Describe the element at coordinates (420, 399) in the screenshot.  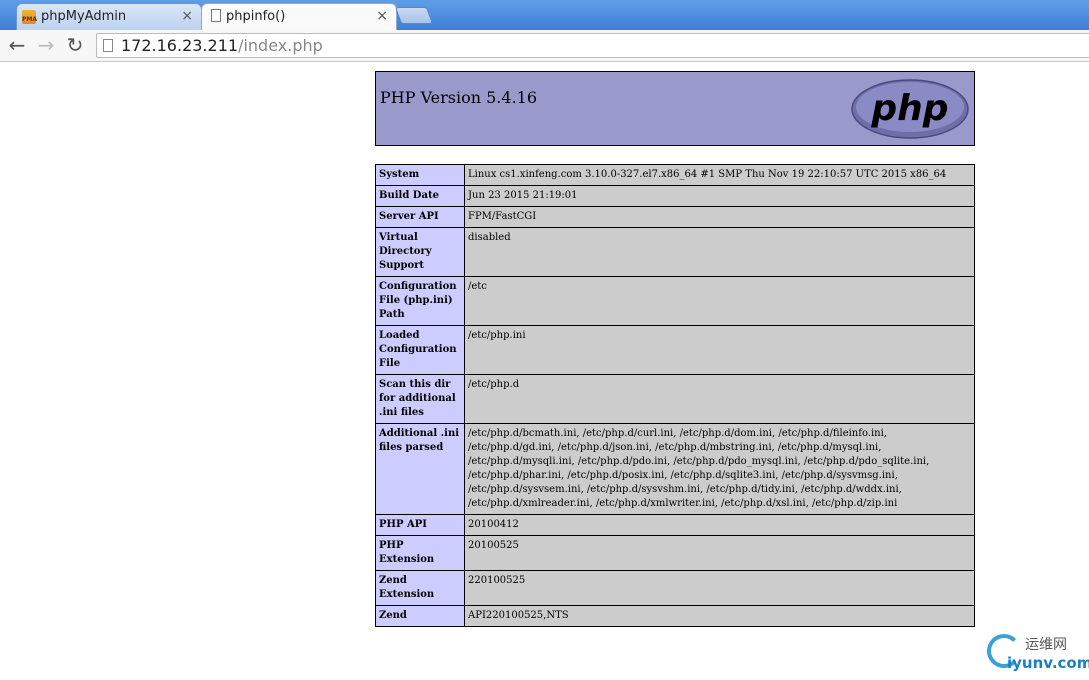
I see `row-key: Scan this dir for additional .ini files` at that location.